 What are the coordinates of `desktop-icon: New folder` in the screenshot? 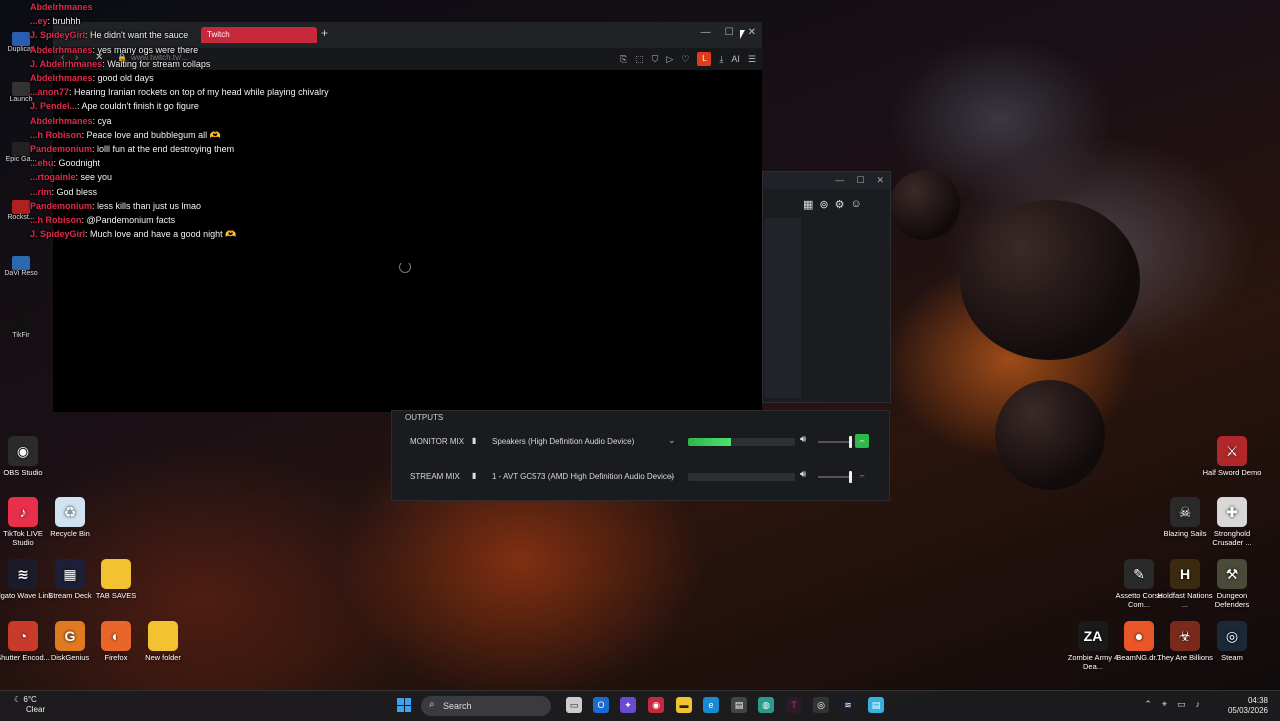 It's located at (163, 641).